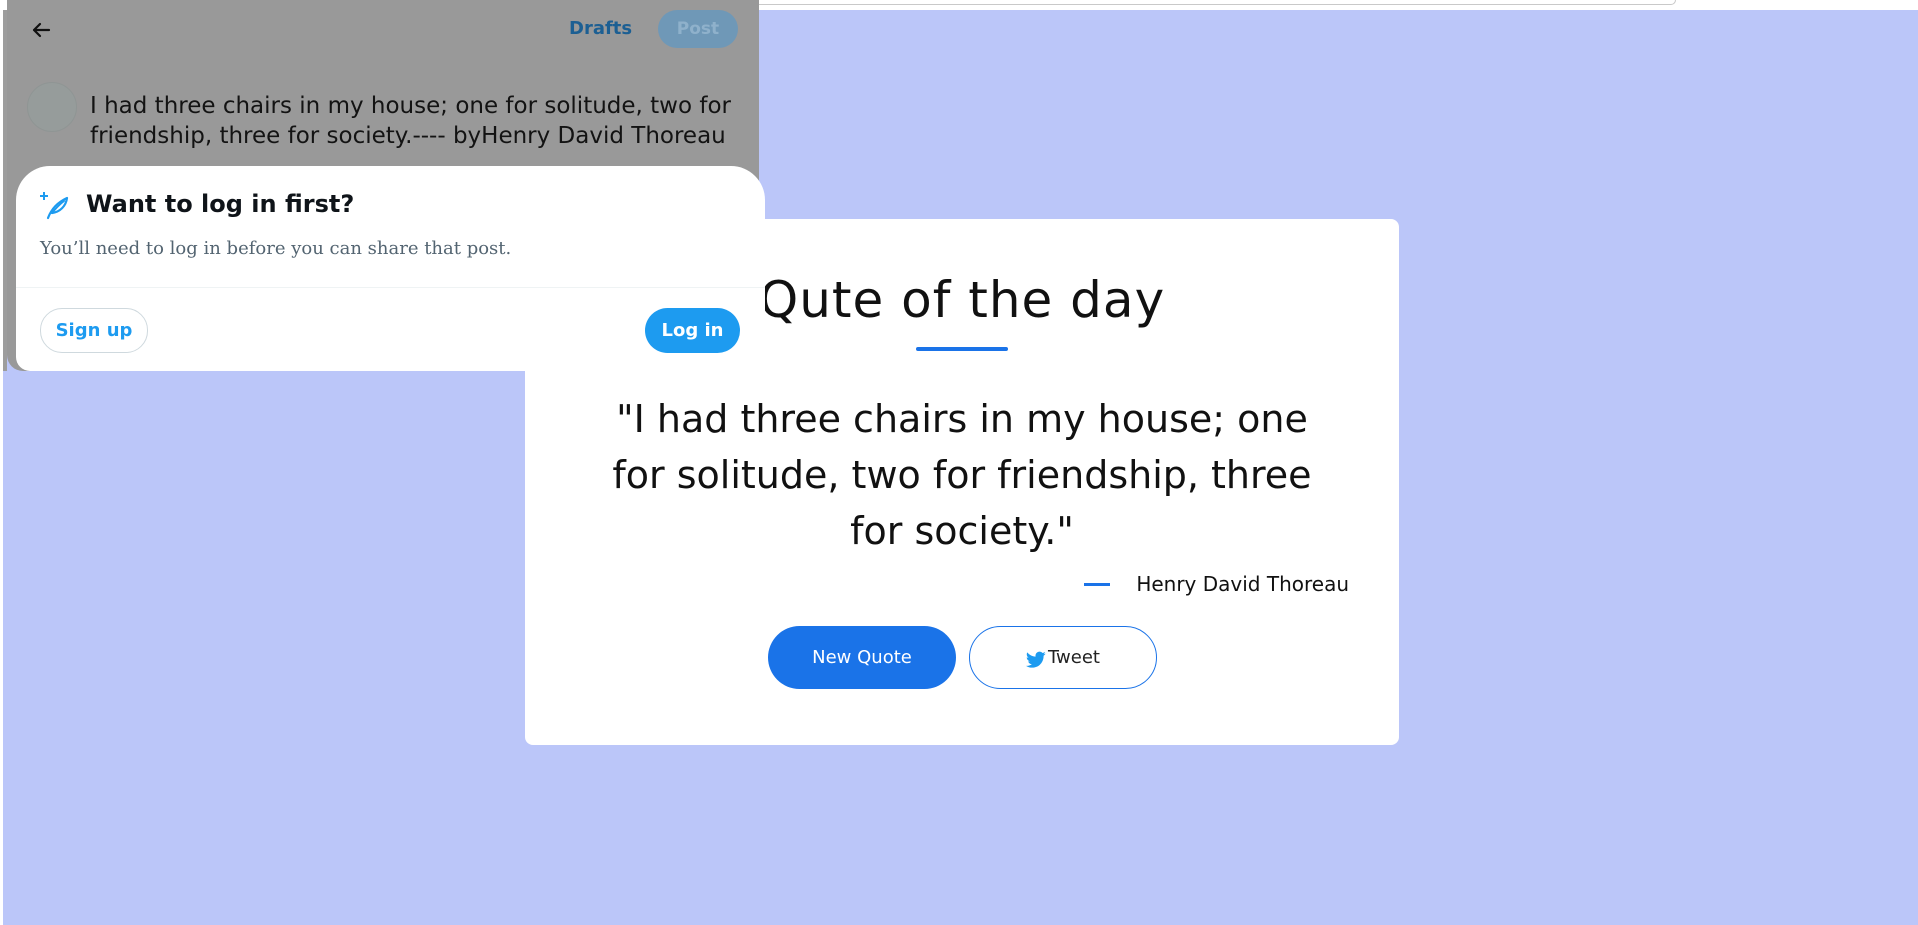 The image size is (1918, 925). Describe the element at coordinates (41, 30) in the screenshot. I see `arrow-left-icon` at that location.